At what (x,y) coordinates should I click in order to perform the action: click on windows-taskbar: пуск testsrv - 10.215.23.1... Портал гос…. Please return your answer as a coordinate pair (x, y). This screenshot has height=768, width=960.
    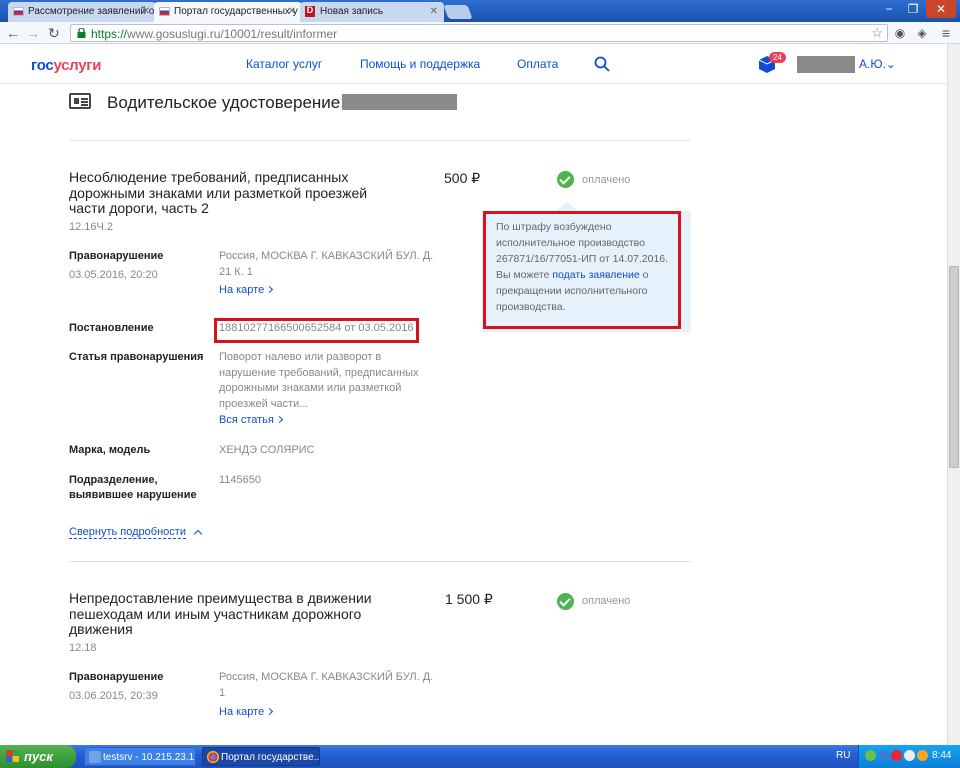
    Looking at the image, I should click on (480, 756).